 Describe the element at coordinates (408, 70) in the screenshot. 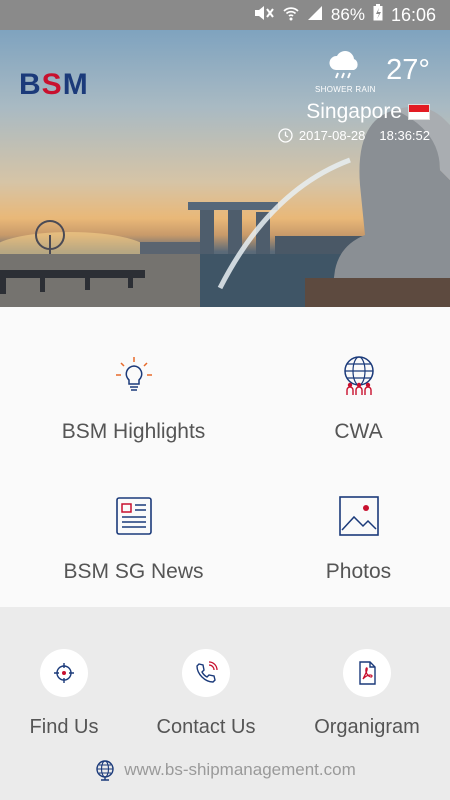

I see `temperature: 27°` at that location.